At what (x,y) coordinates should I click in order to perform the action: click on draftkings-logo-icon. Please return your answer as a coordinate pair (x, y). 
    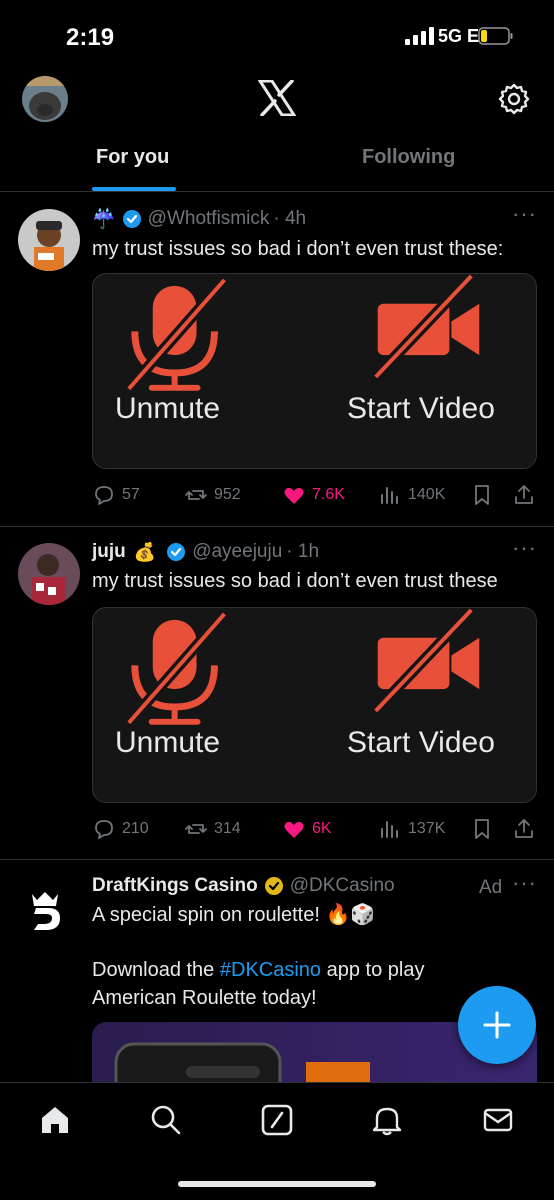
    Looking at the image, I should click on (45, 909).